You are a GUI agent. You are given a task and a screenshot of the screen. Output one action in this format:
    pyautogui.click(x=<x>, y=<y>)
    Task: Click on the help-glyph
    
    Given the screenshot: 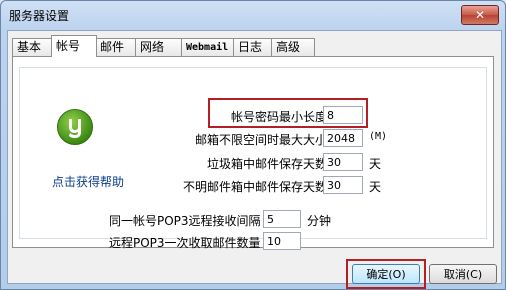 What is the action you would take?
    pyautogui.click(x=75, y=128)
    